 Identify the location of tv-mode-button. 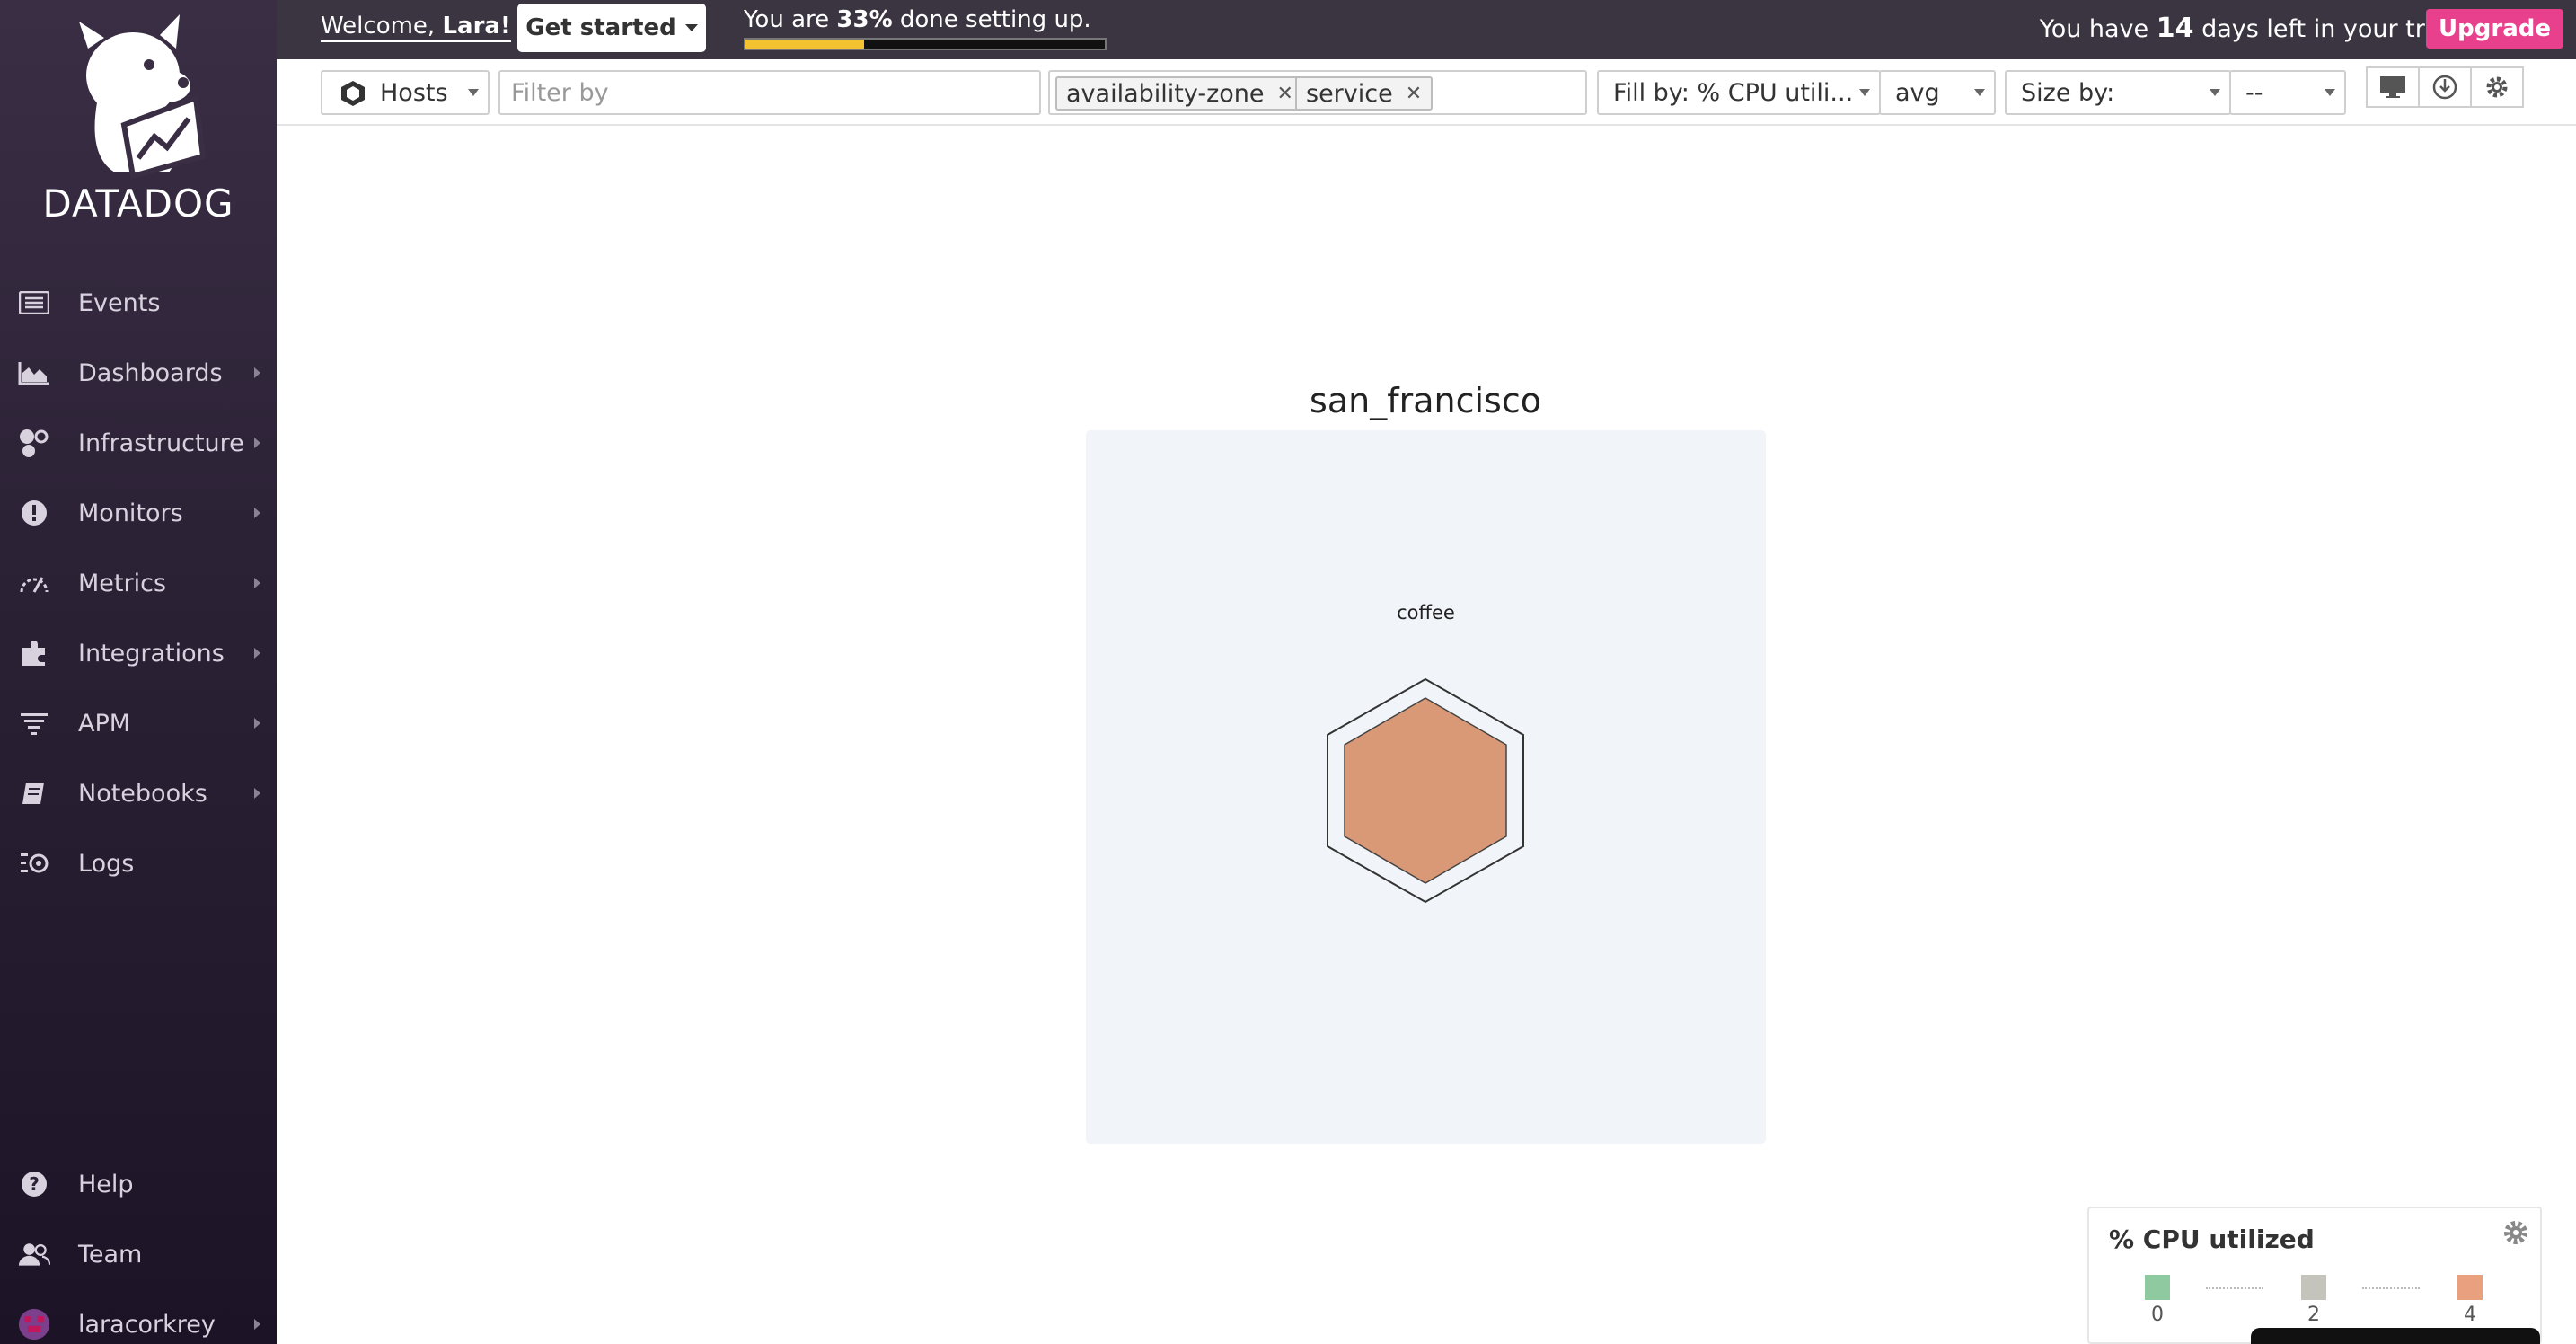
(2393, 87).